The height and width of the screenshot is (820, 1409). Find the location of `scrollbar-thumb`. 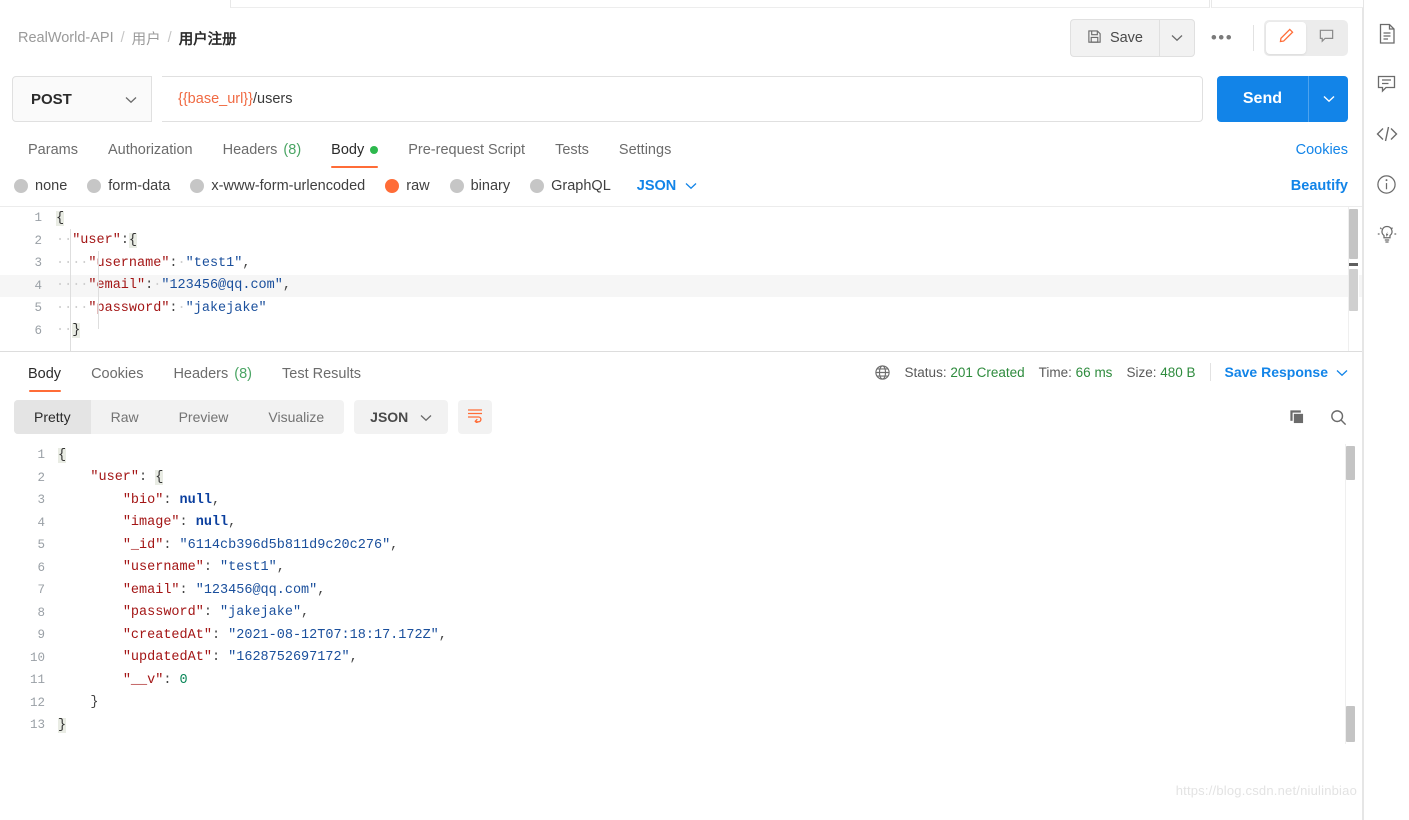

scrollbar-thumb is located at coordinates (1353, 234).